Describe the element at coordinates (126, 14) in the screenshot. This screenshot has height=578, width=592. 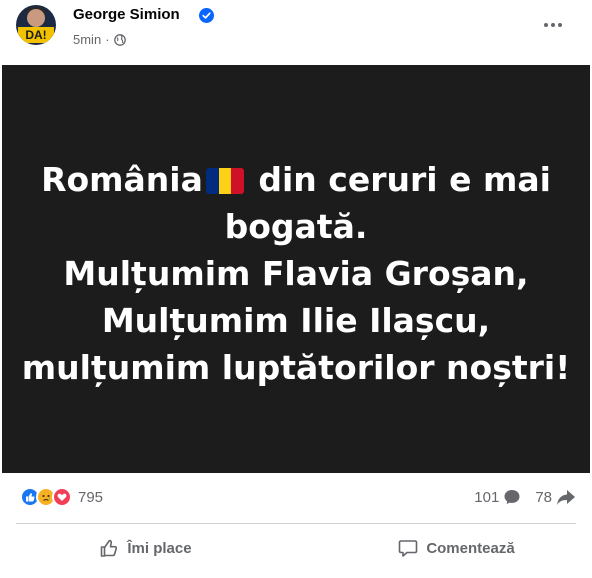
I see `author-name: George Simion` at that location.